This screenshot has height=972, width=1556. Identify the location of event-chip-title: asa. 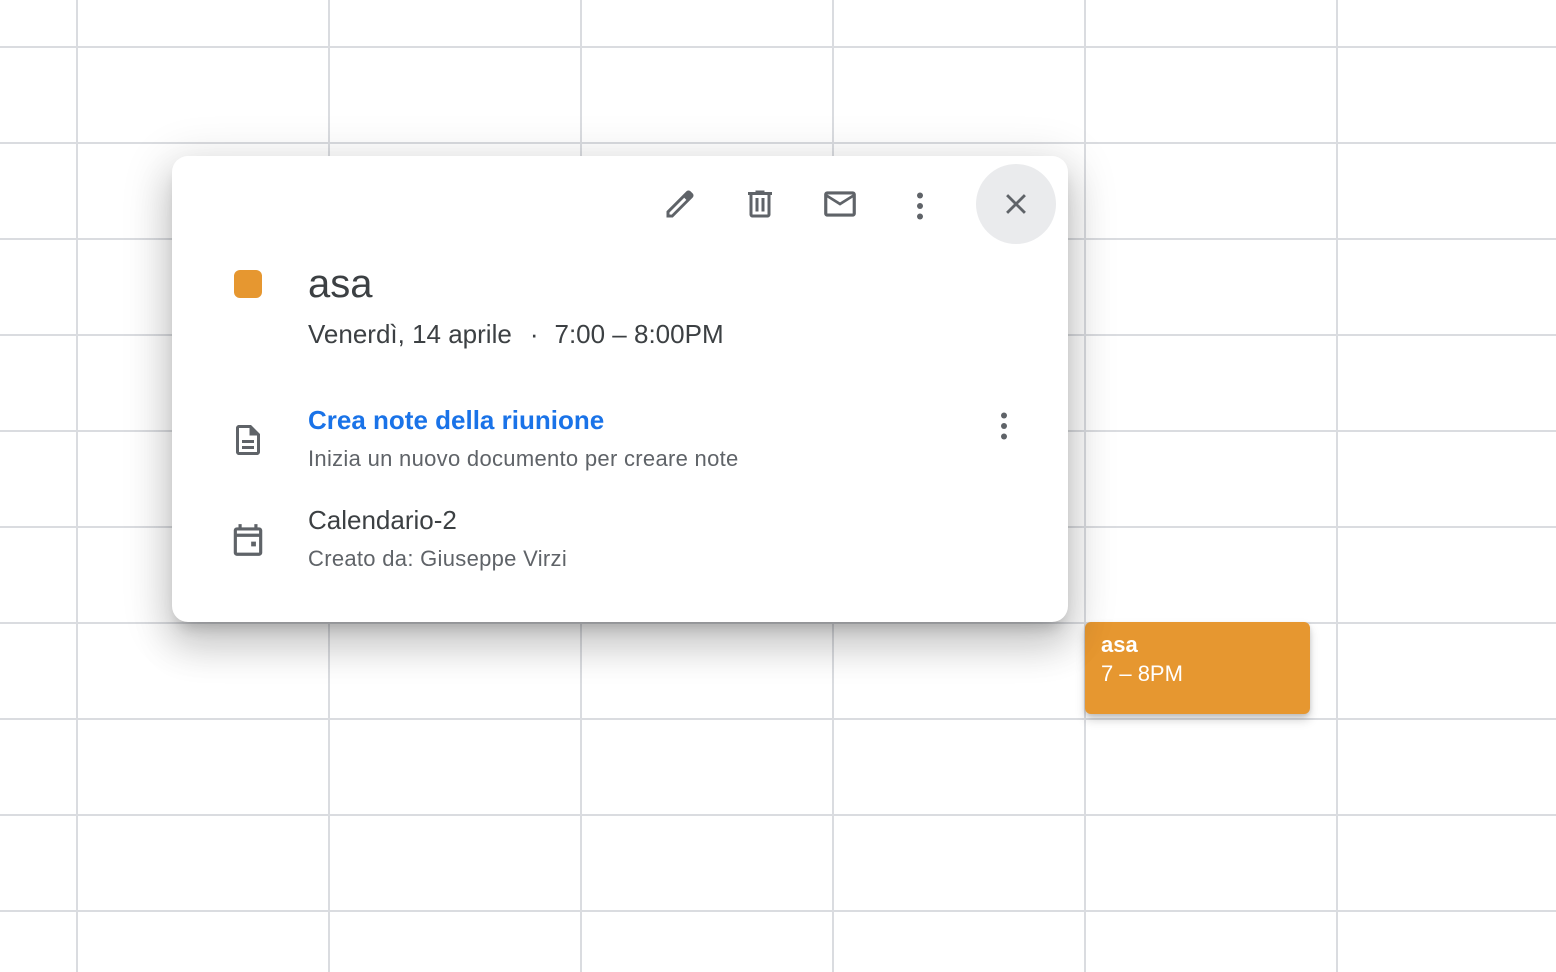
(1119, 644).